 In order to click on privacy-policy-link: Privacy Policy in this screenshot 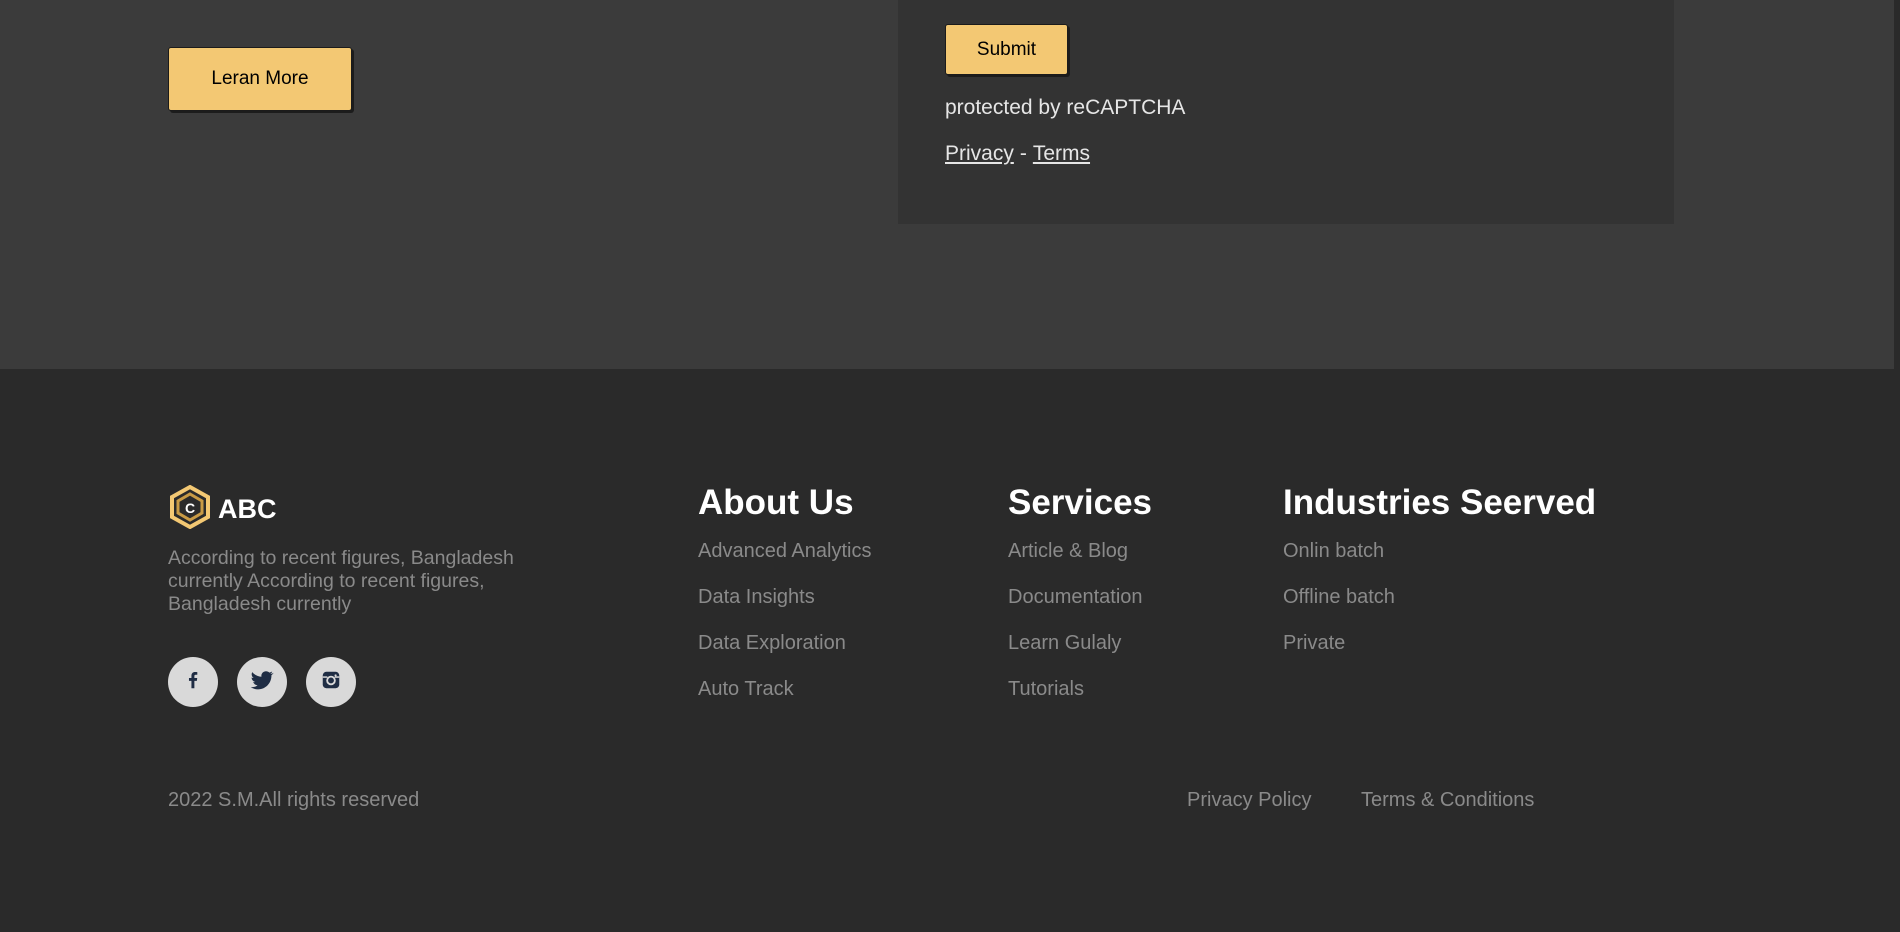, I will do `click(1249, 800)`.